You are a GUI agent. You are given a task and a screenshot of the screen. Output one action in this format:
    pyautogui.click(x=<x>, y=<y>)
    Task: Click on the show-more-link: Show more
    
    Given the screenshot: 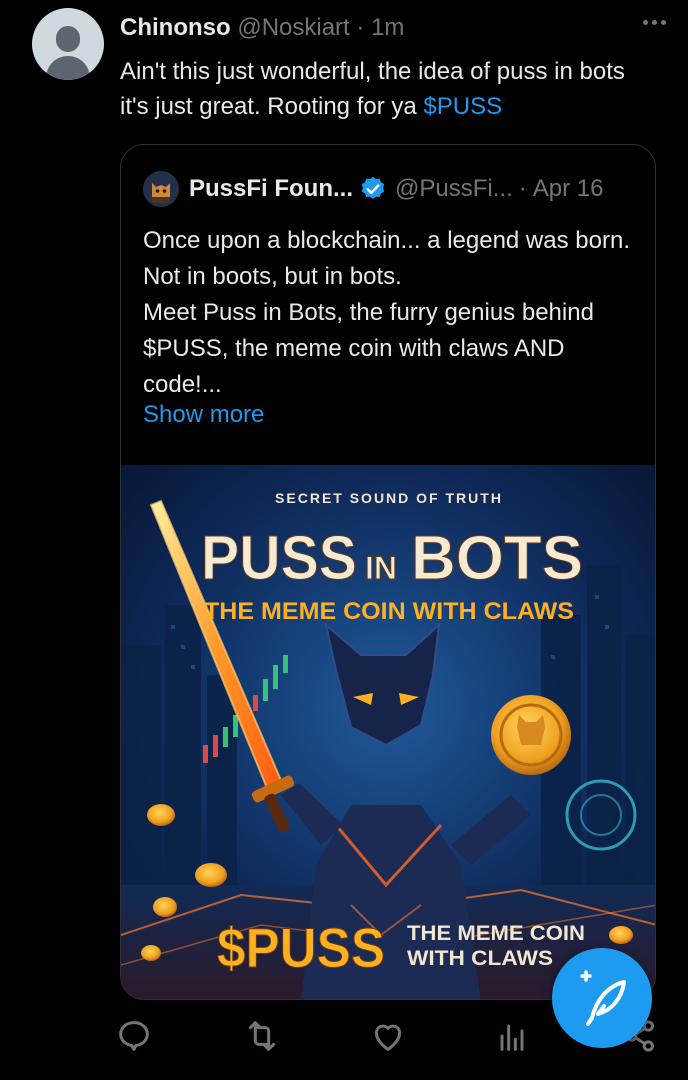 What is the action you would take?
    pyautogui.click(x=203, y=415)
    